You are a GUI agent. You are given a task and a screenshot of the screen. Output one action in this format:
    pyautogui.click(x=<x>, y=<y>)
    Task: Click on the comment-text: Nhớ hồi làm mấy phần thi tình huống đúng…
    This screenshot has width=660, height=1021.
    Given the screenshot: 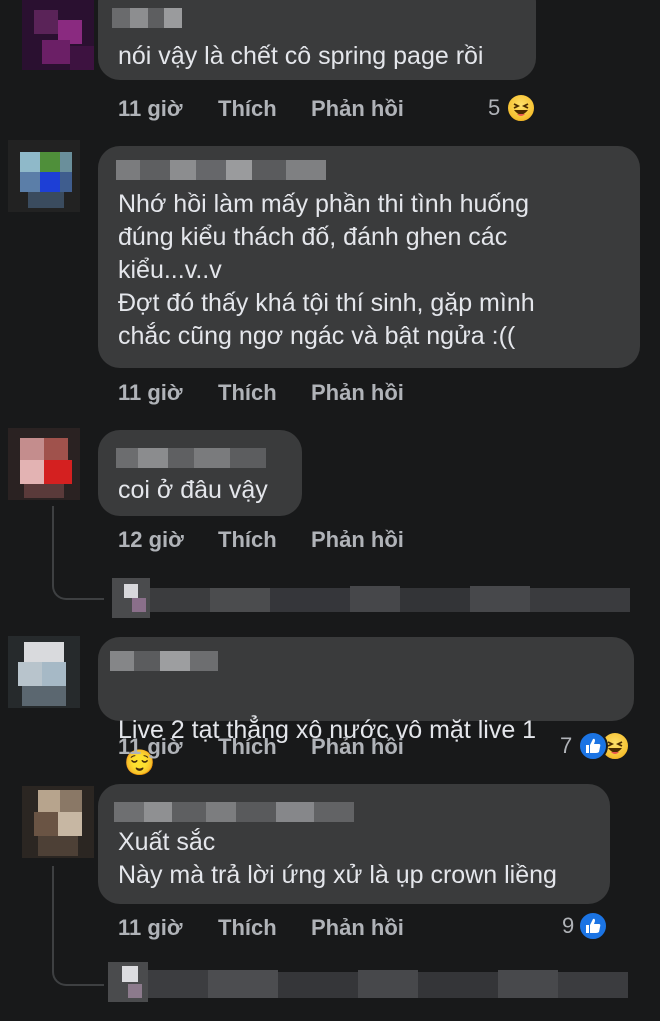 What is the action you would take?
    pyautogui.click(x=326, y=270)
    